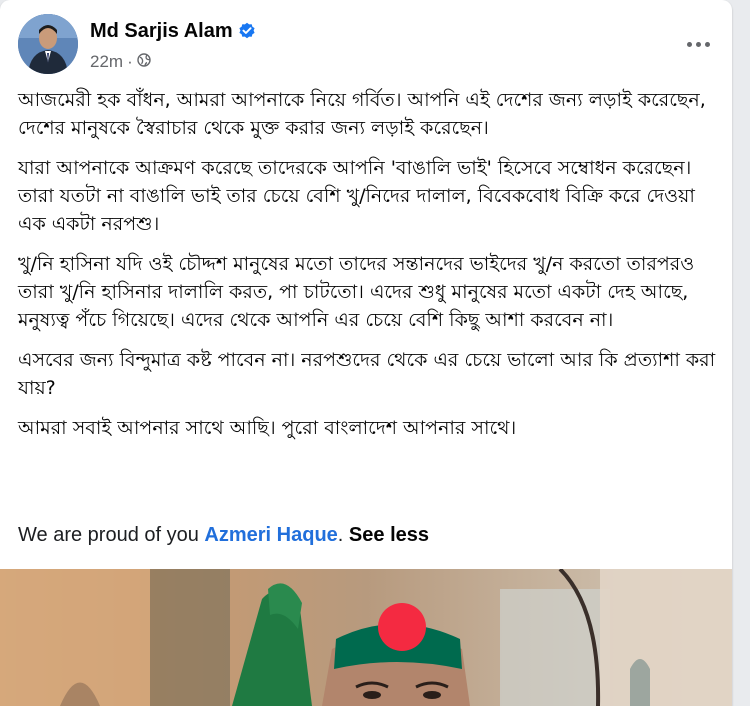  I want to click on author-name-row: Md Sarjis Alam, so click(173, 33).